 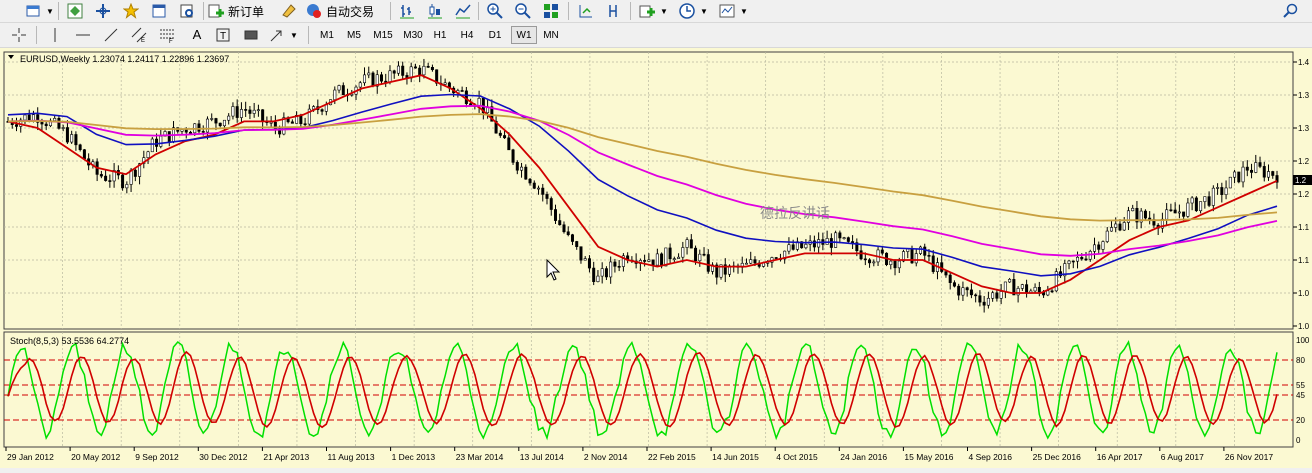 What do you see at coordinates (75, 11) in the screenshot?
I see `profiles-button` at bounding box center [75, 11].